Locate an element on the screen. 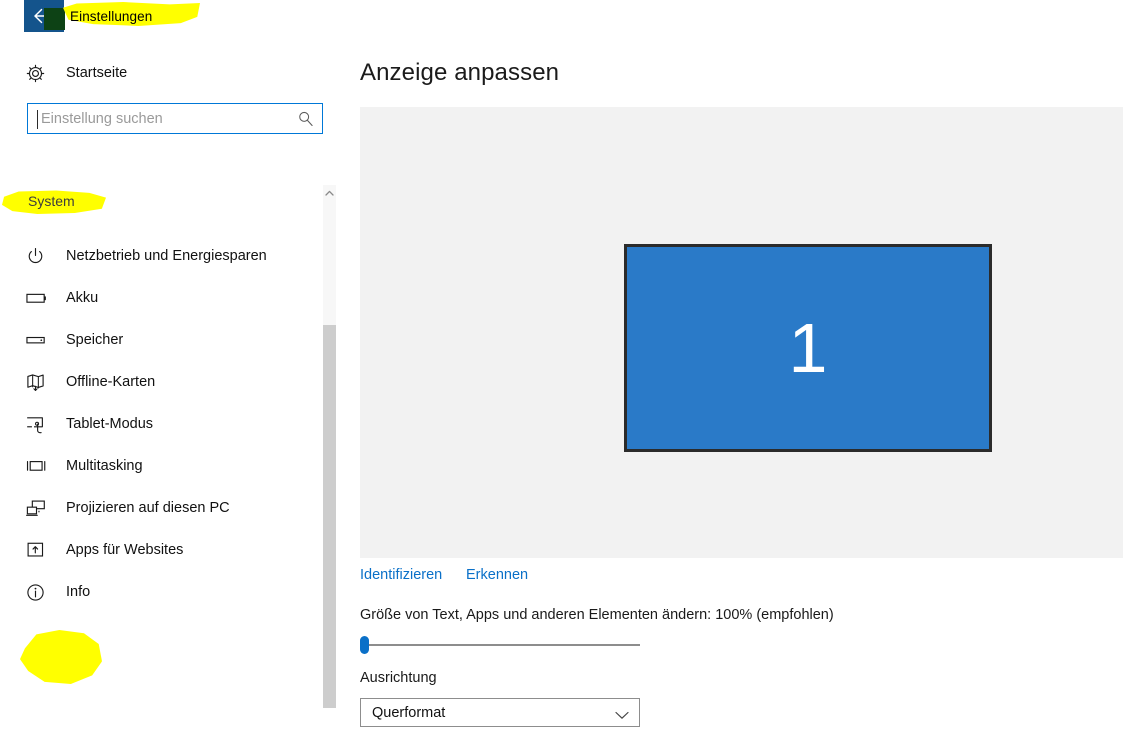  sidebar-item-projizieren: Projizieren auf diesen PC is located at coordinates (160, 508).